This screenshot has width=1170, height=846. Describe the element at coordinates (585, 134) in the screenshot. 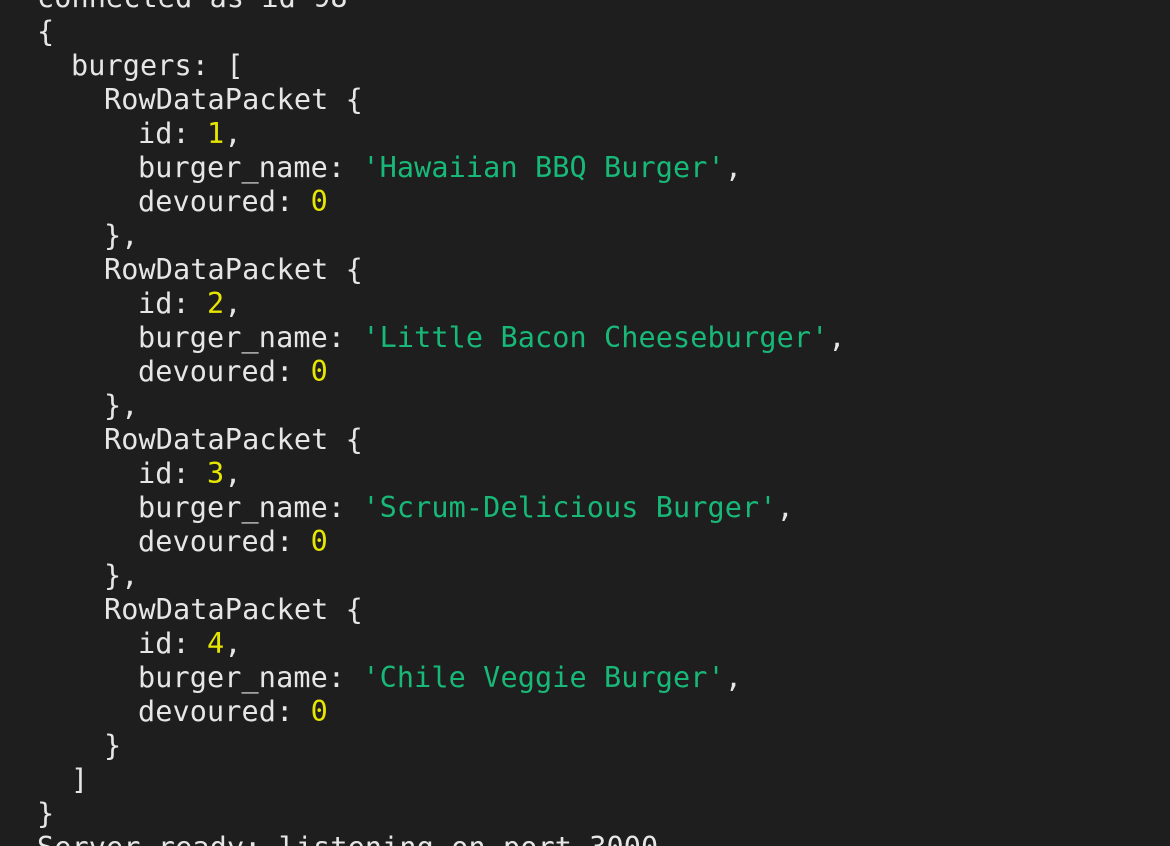

I see `id-line: id: 1,` at that location.